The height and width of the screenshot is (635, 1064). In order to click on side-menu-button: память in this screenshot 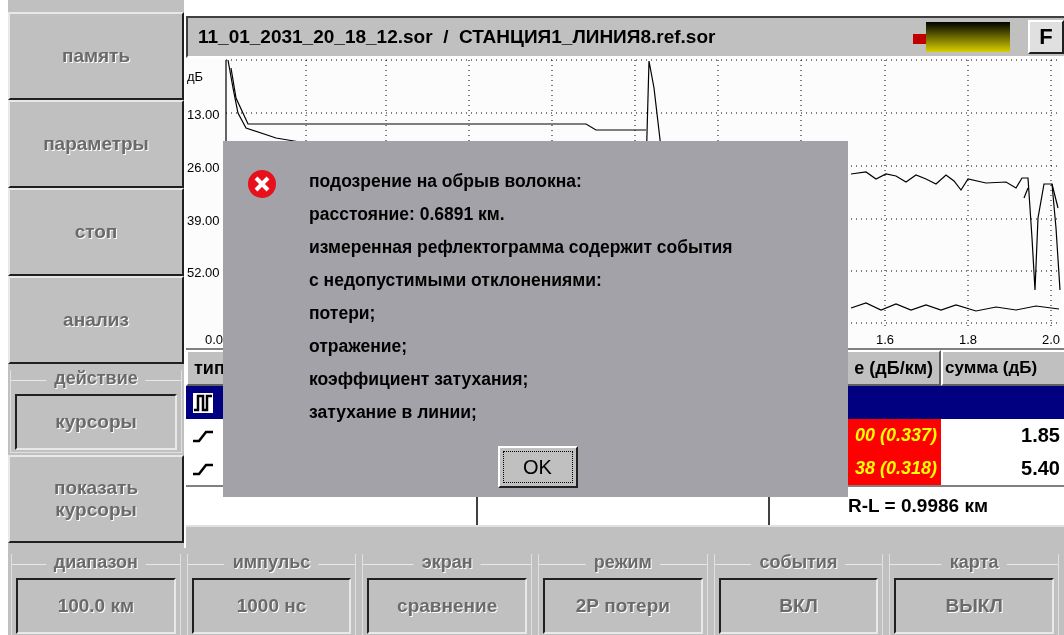, I will do `click(96, 56)`.